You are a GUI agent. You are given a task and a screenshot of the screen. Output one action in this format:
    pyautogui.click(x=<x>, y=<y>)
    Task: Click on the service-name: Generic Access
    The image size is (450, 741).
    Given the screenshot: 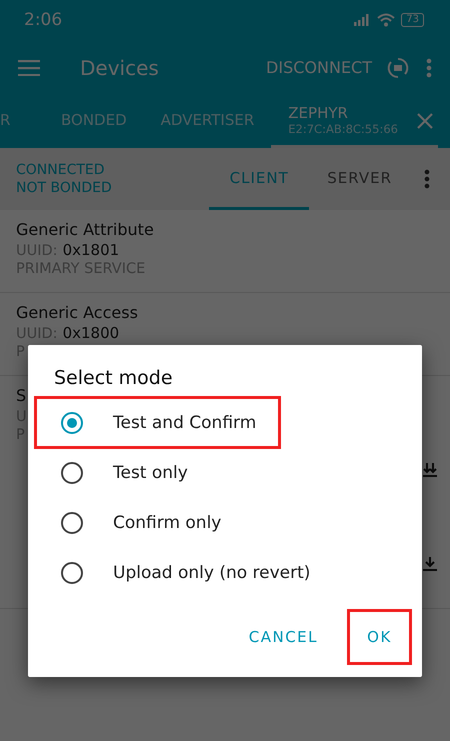 What is the action you would take?
    pyautogui.click(x=77, y=312)
    